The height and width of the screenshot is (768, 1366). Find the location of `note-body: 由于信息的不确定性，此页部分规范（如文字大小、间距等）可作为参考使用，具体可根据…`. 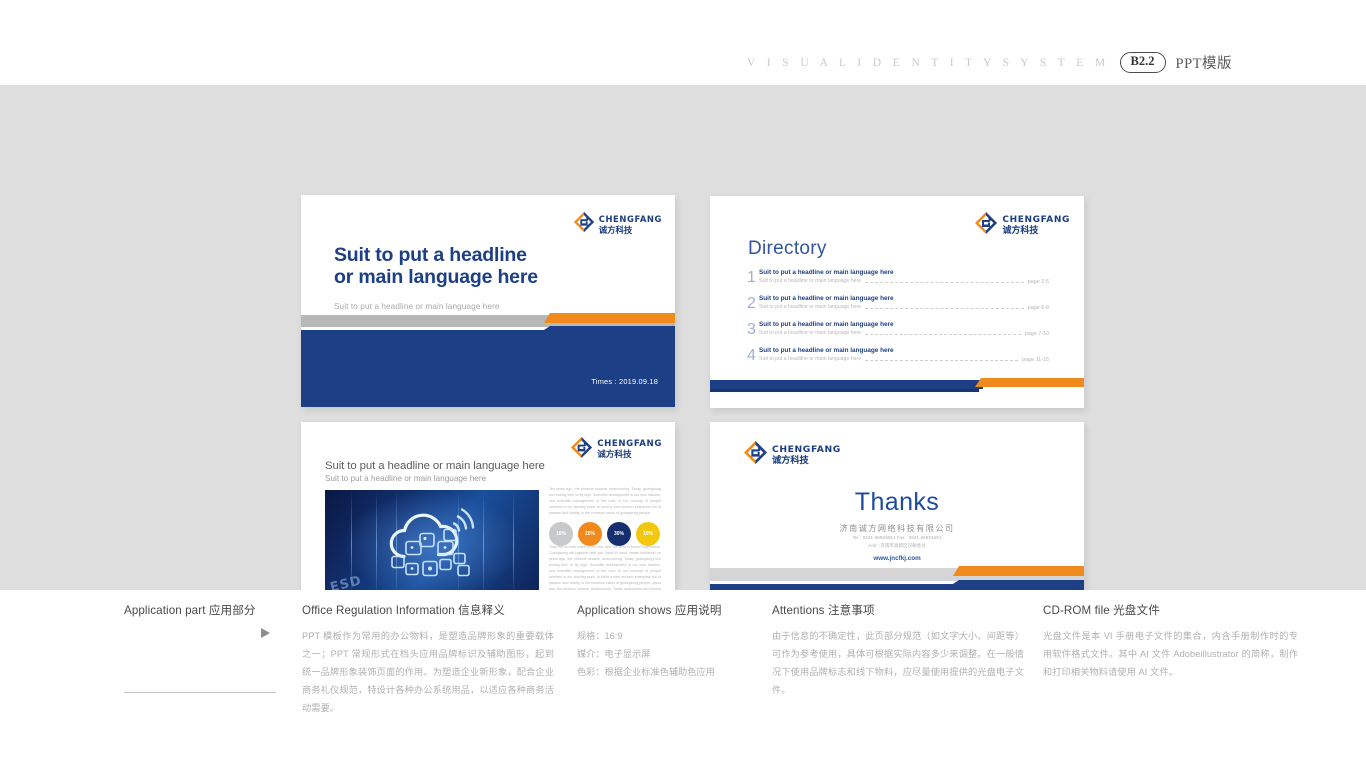

note-body: 由于信息的不确定性，此页部分规范（如文字大小、间距等）可作为参考使用，具体可根据… is located at coordinates (898, 663).